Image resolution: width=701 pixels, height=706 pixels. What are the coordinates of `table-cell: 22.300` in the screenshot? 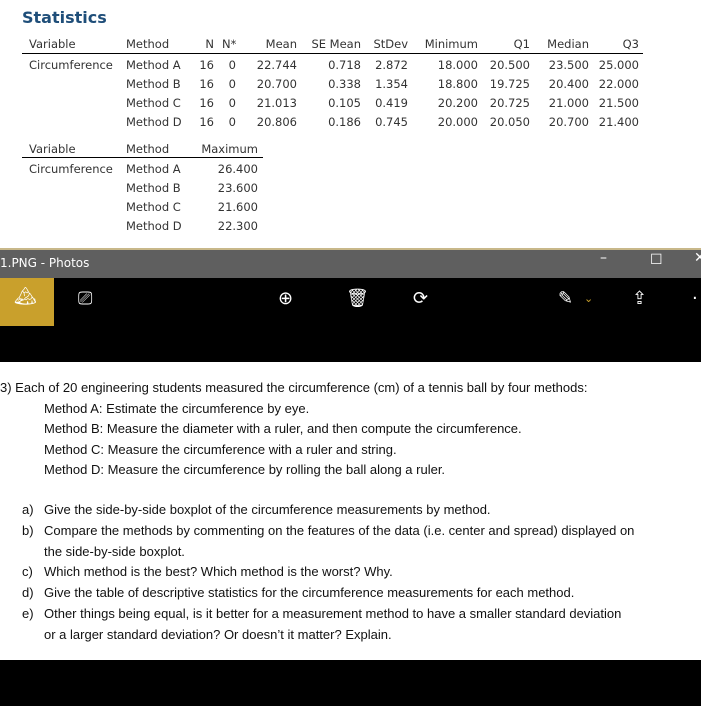 It's located at (237, 226).